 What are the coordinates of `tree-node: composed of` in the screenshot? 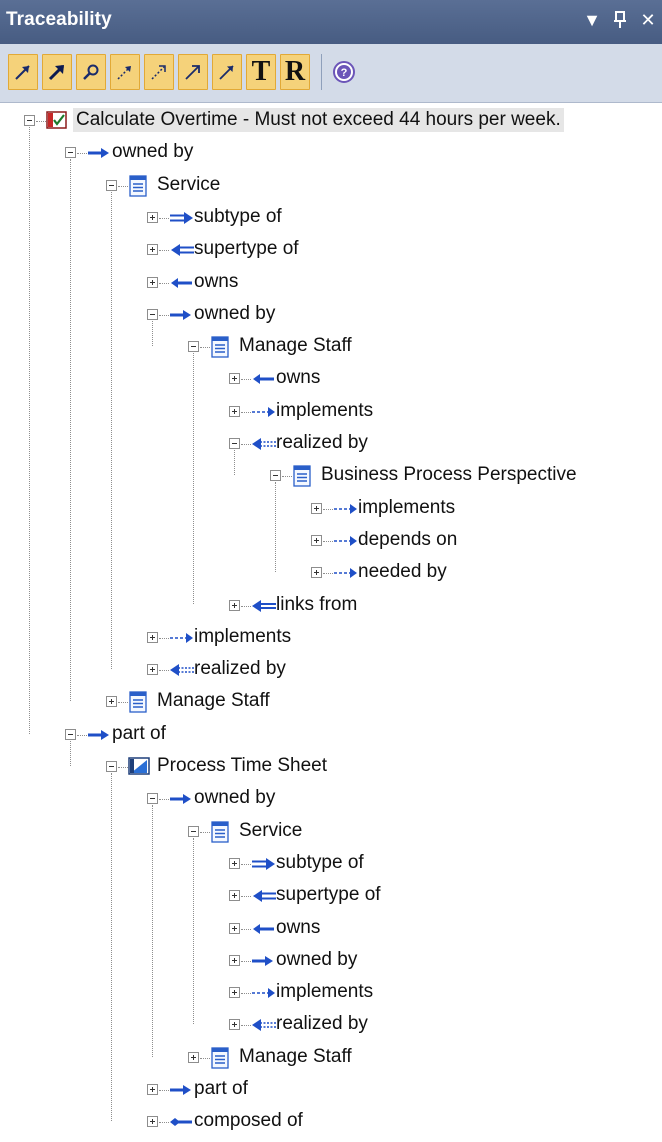 It's located at (404, 1123).